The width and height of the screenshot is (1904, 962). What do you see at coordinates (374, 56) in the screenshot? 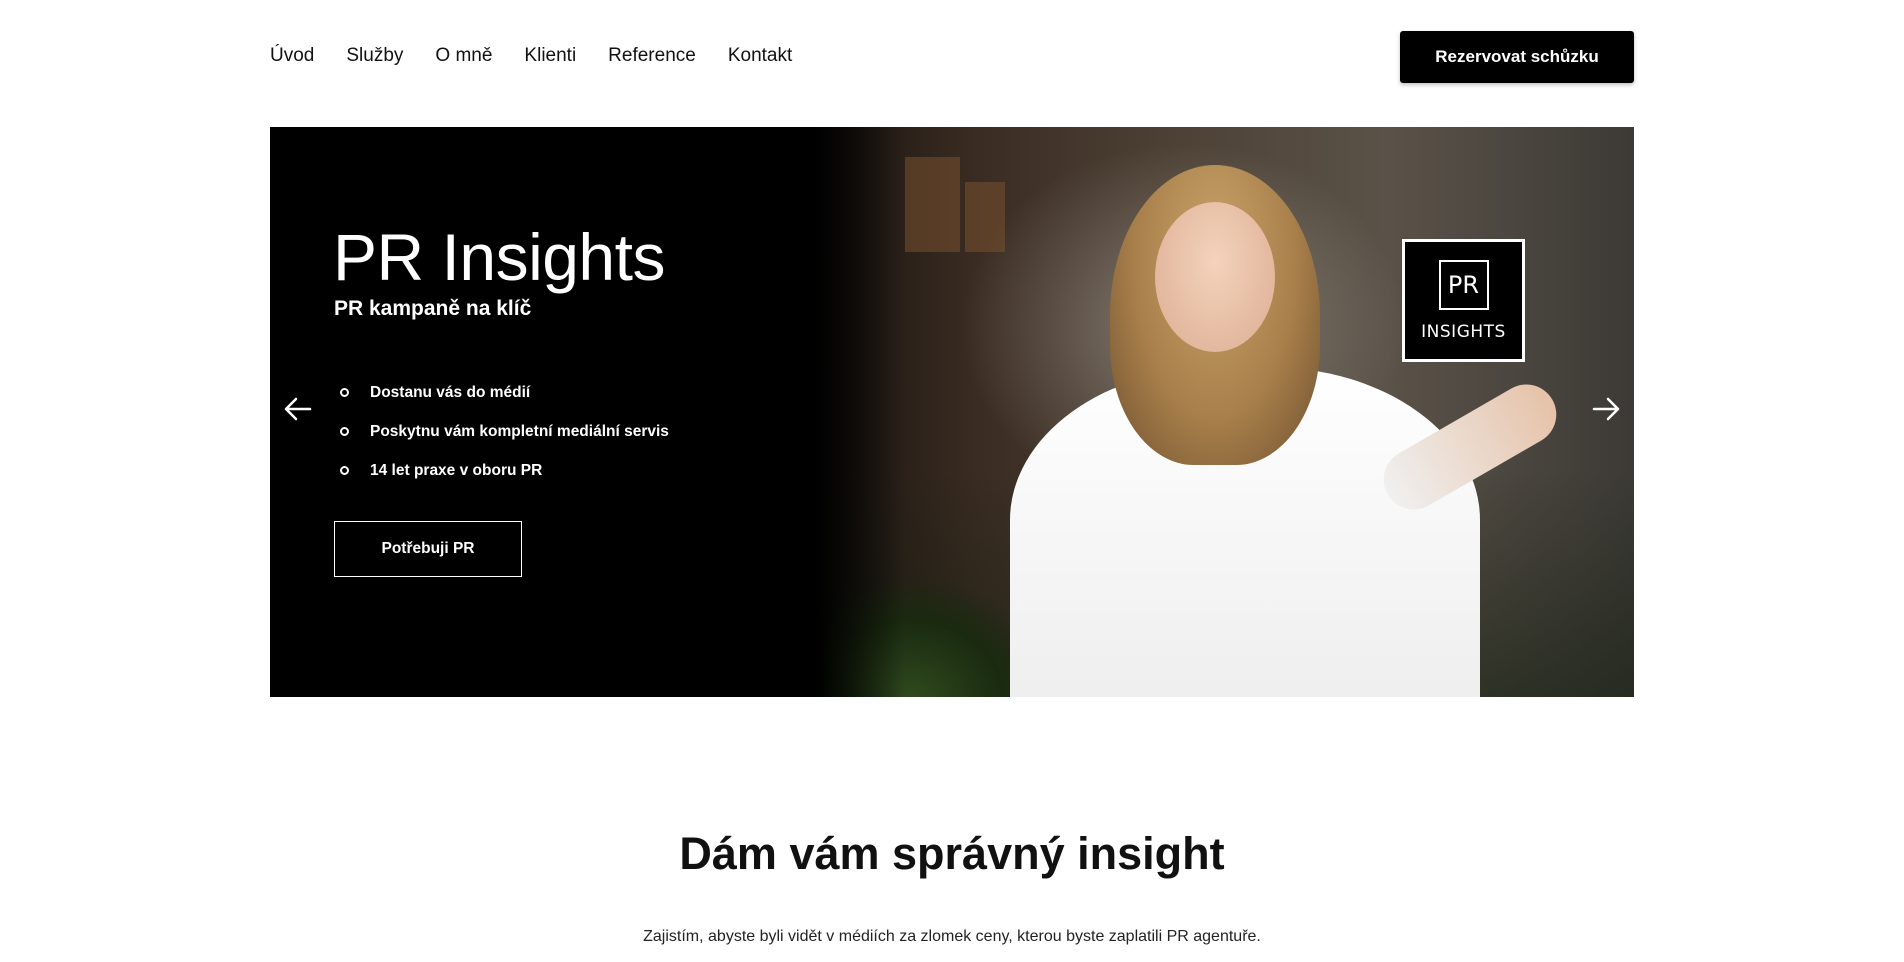
I see `nav-link-sluzby: Služby` at bounding box center [374, 56].